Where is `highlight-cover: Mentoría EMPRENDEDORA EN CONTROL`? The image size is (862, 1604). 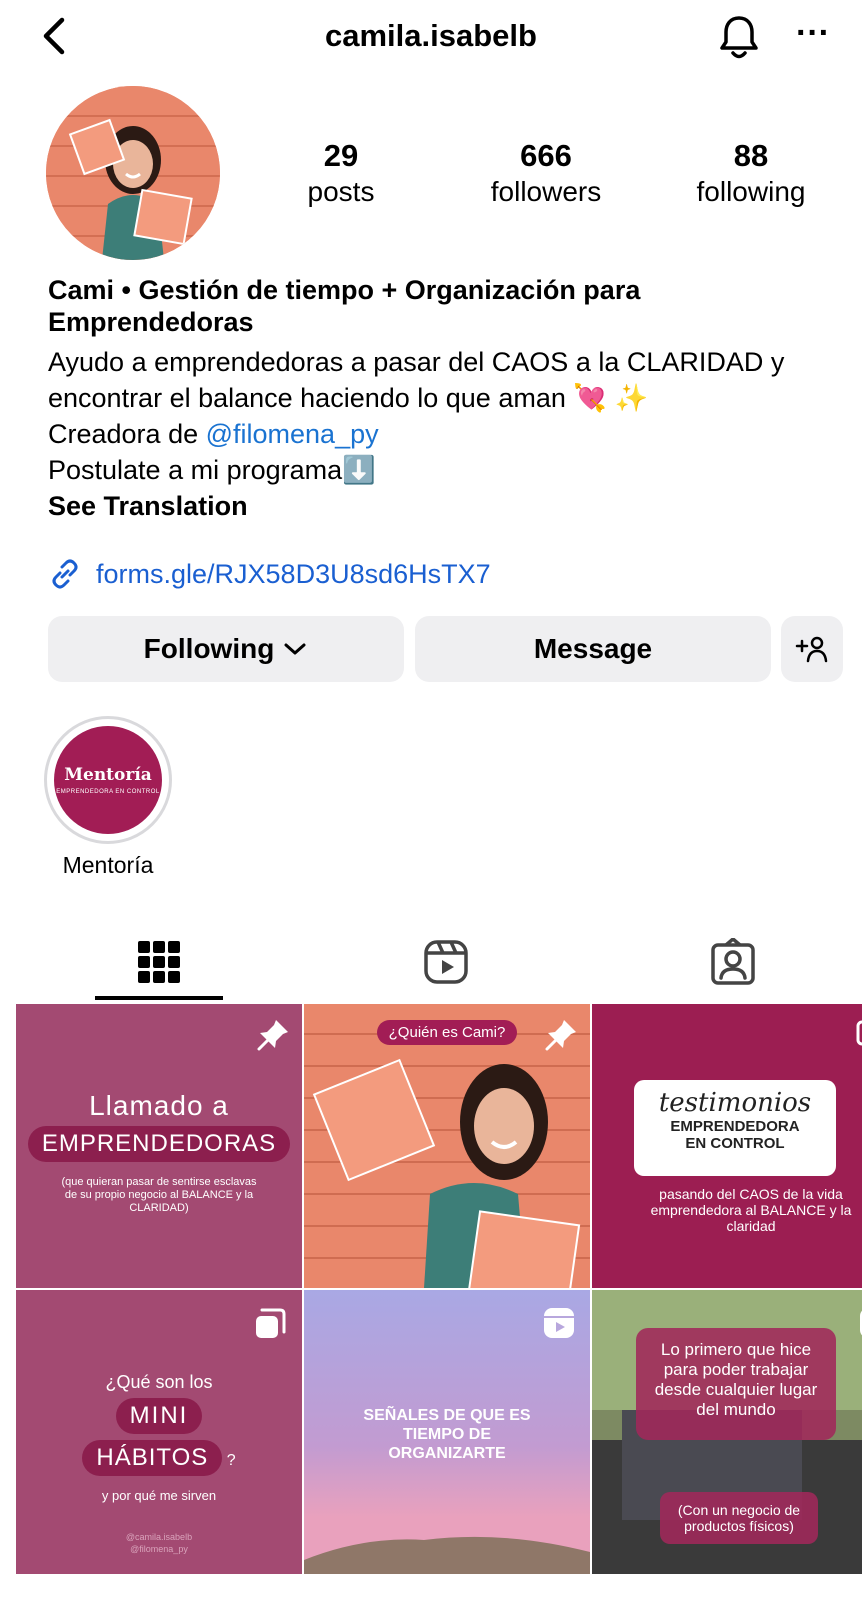
highlight-cover: Mentoría EMPRENDEDORA EN CONTROL is located at coordinates (108, 780).